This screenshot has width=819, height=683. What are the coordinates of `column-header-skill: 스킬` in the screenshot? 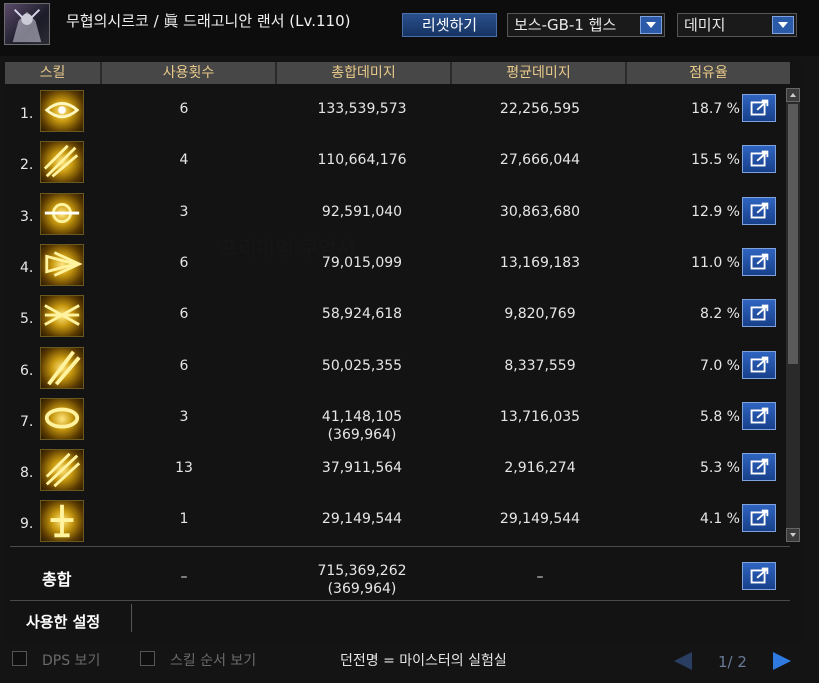 It's located at (53, 73).